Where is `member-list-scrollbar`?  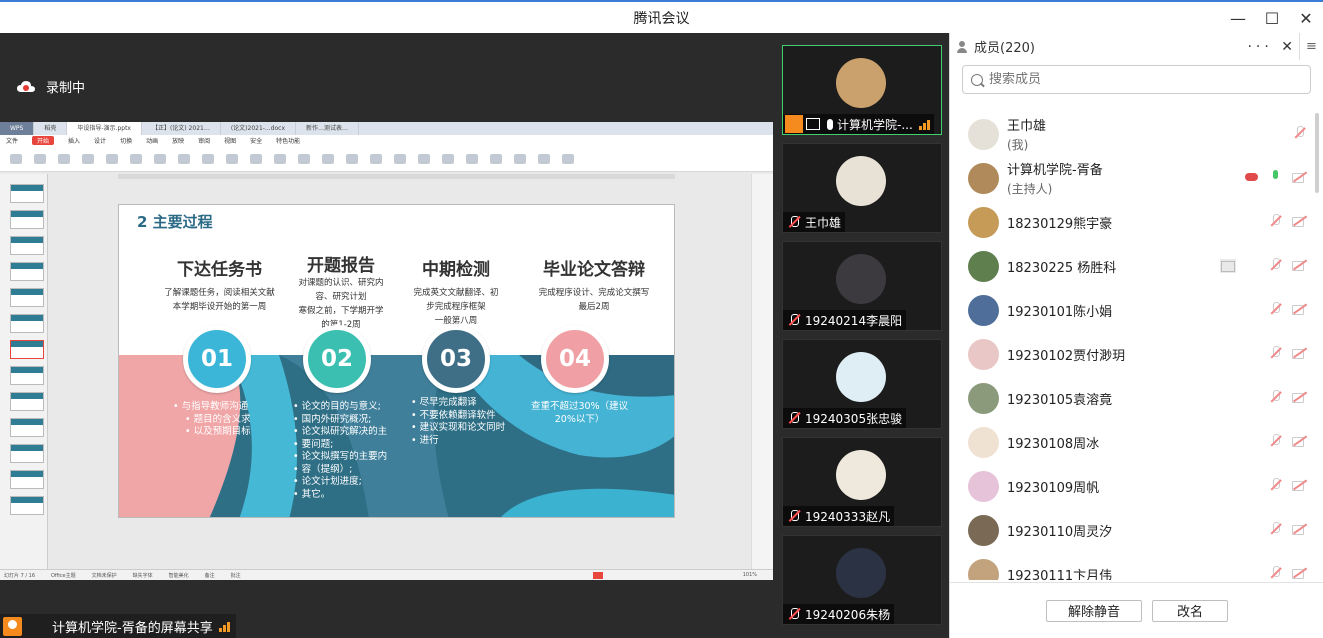
member-list-scrollbar is located at coordinates (1317, 153).